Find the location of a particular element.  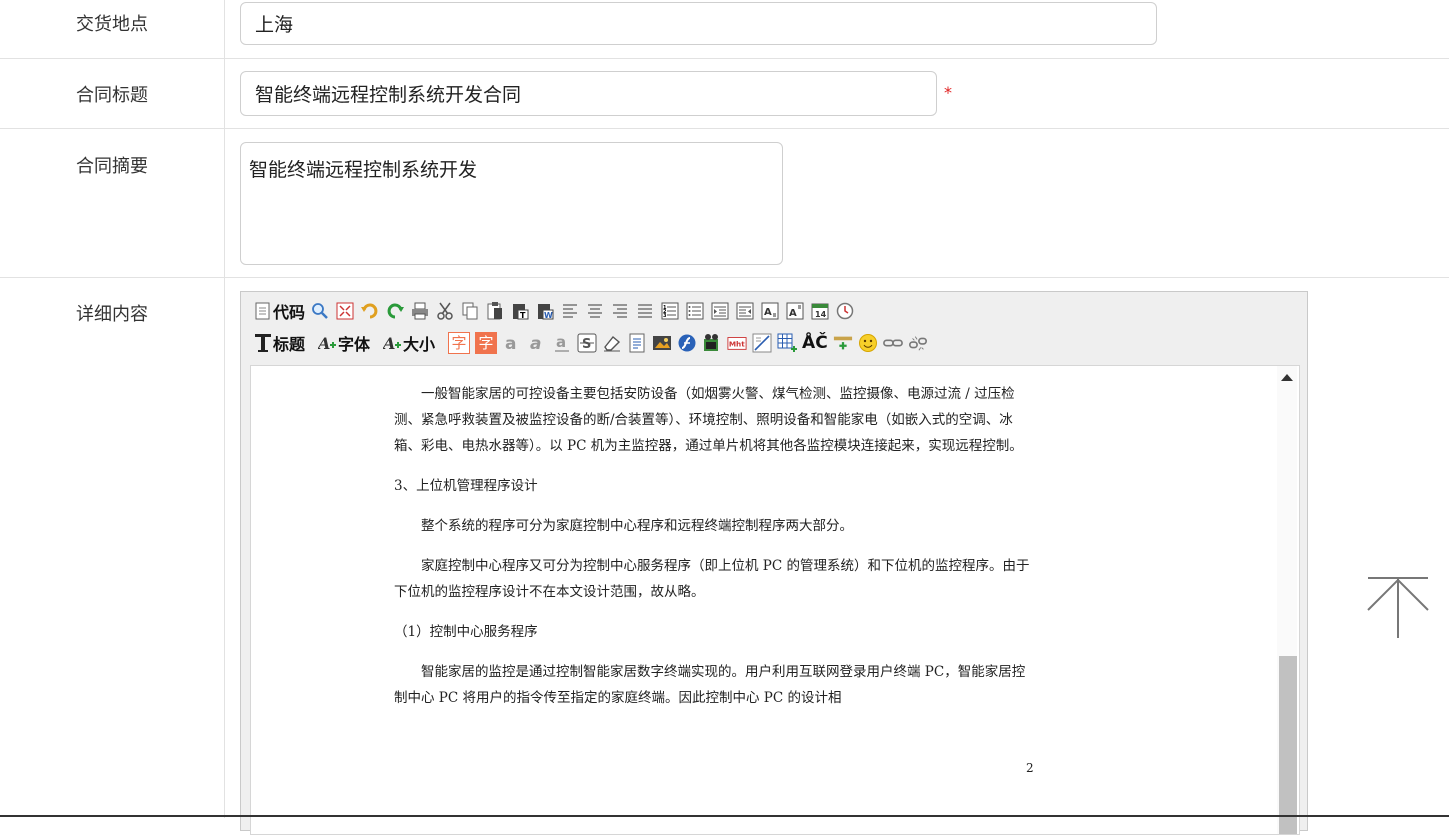

row-label-contract-summary: 合同摘要 is located at coordinates (112, 203).